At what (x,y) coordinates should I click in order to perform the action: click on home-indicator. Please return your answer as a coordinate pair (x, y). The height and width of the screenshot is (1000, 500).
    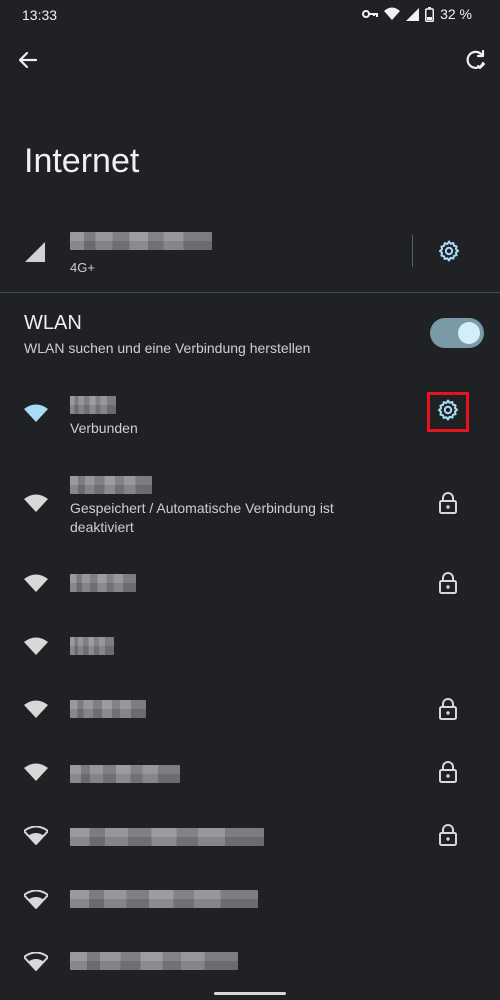
    Looking at the image, I should click on (250, 993).